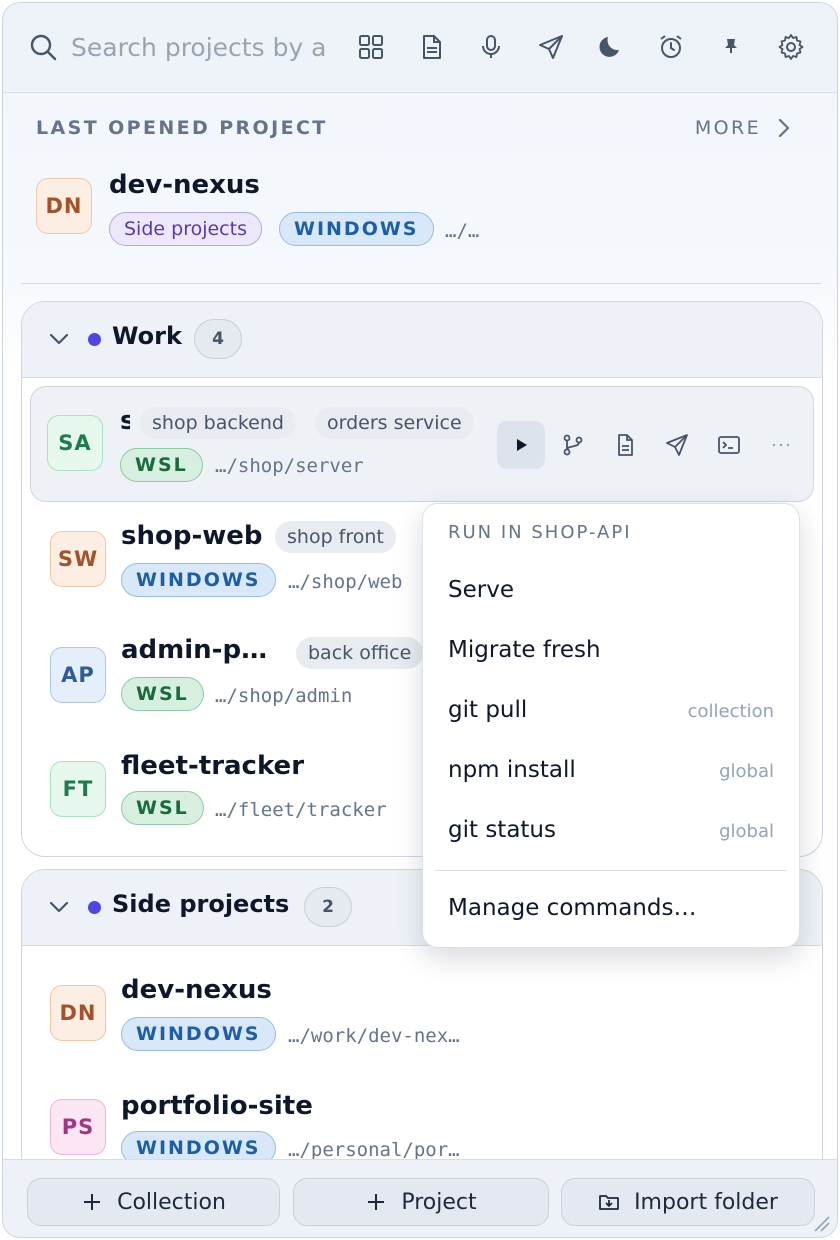 This screenshot has height=1240, width=840. I want to click on bottom-bar: Collection Project Import folder, so click(420, 1198).